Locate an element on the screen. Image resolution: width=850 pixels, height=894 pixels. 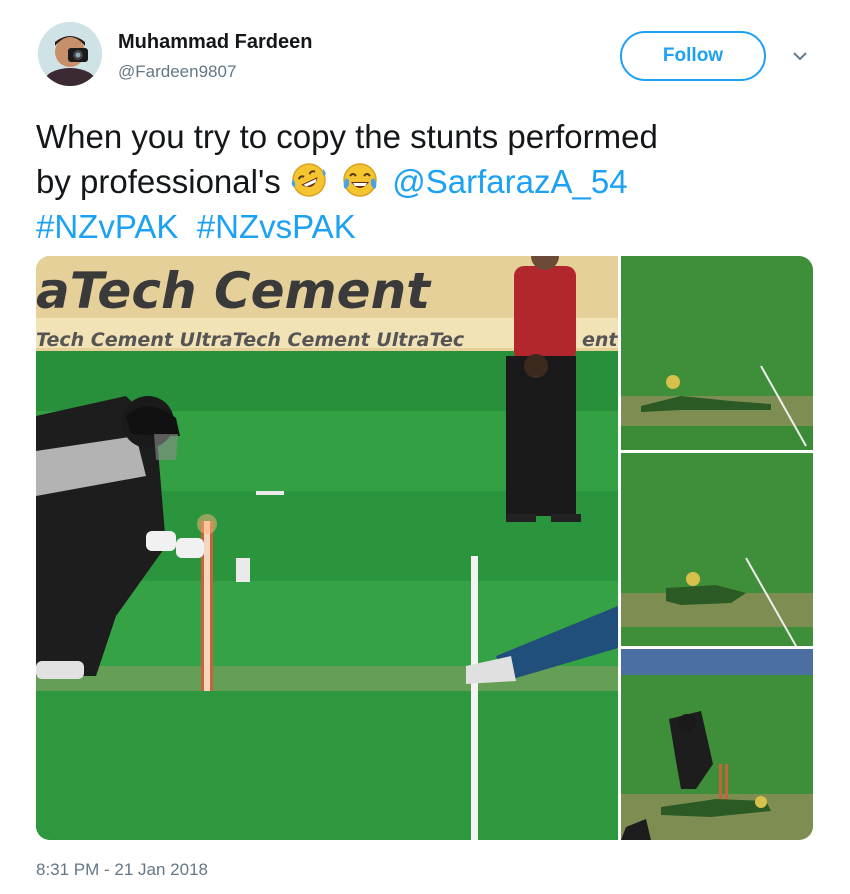
tweet-text-line2: by professional's @SarfarazA_54 is located at coordinates (426, 181).